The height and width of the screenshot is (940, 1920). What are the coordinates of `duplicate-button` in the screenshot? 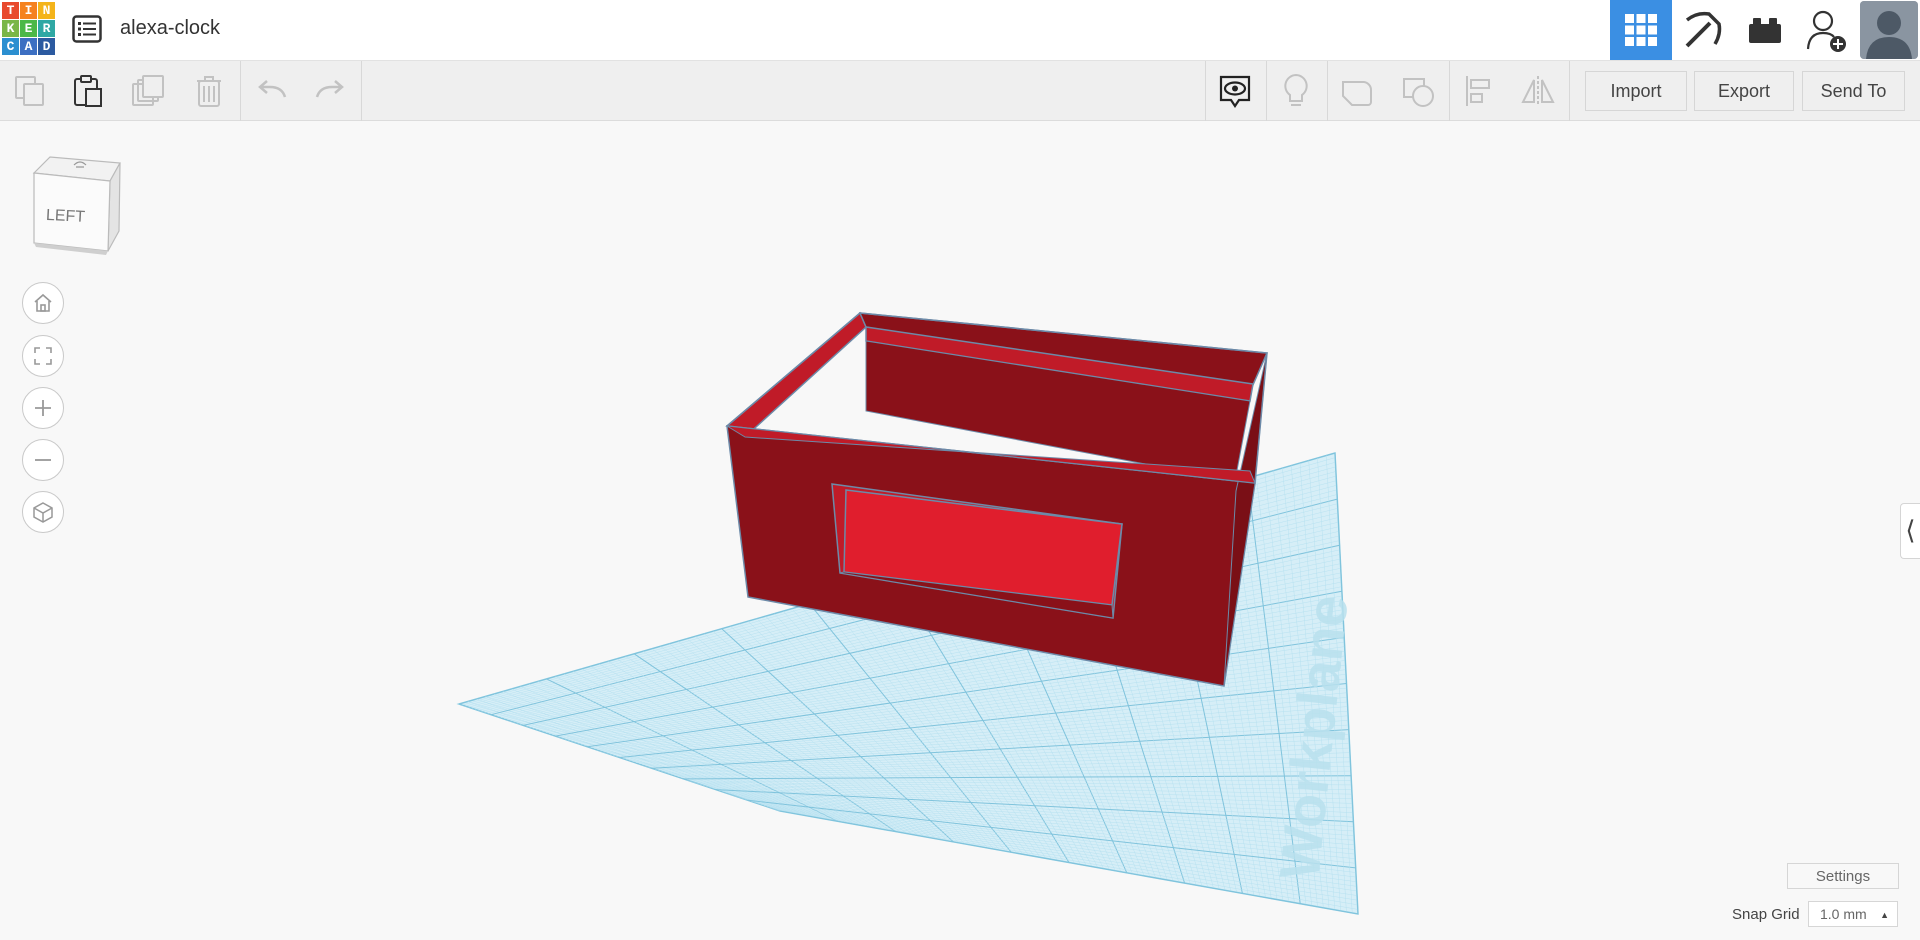 It's located at (148, 91).